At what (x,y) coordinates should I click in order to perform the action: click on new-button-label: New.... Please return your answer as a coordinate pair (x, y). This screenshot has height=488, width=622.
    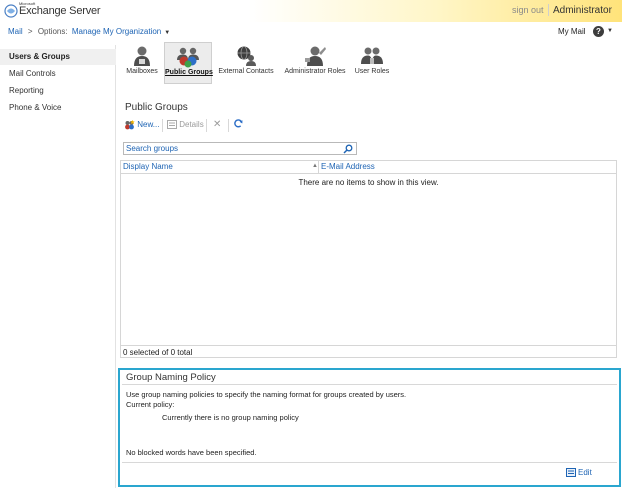
    Looking at the image, I should click on (148, 124).